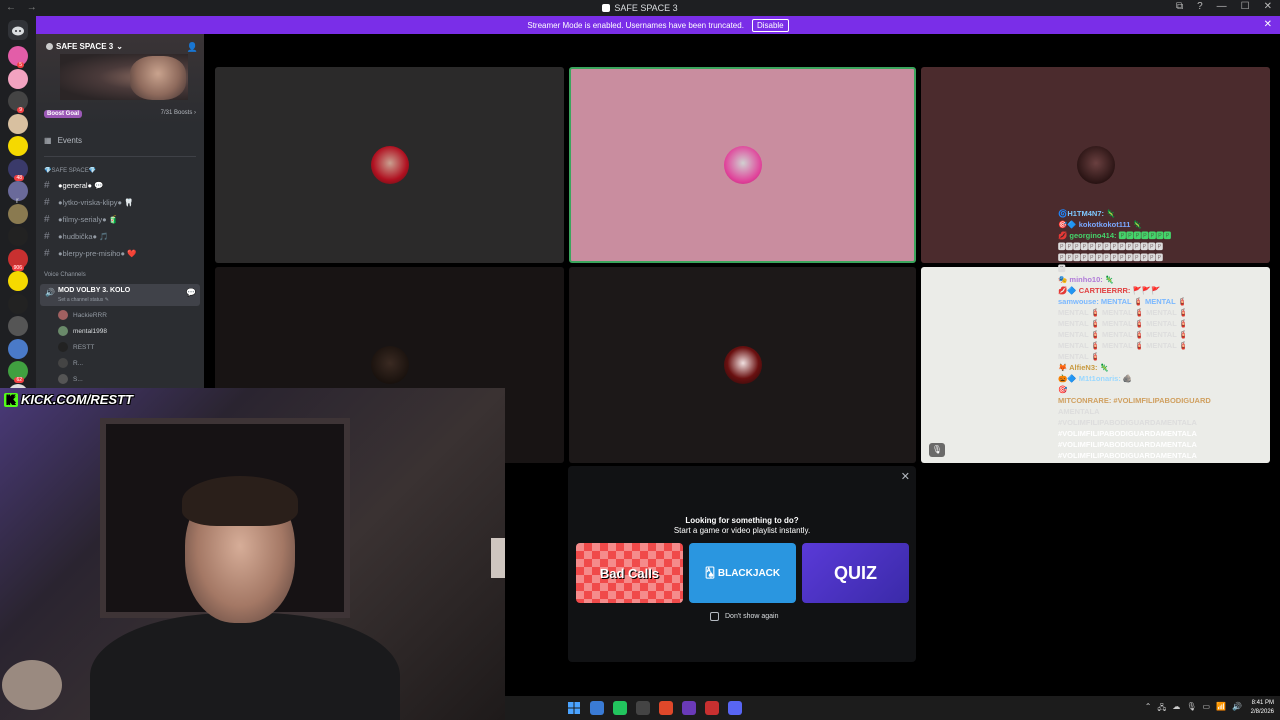 The image size is (1280, 720). I want to click on game-card-bad-calls: Bad Calls, so click(629, 573).